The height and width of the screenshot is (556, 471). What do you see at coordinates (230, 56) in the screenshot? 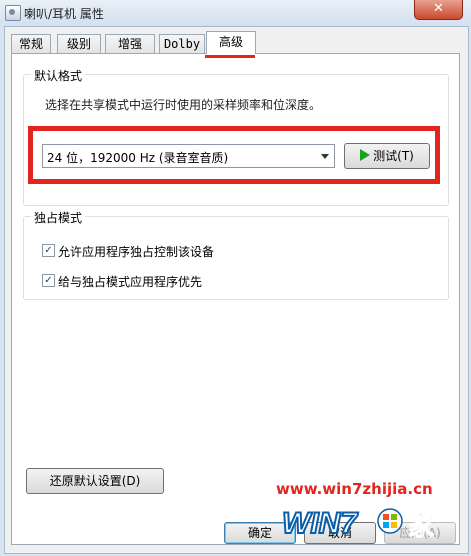
I see `active-tab-highlight` at bounding box center [230, 56].